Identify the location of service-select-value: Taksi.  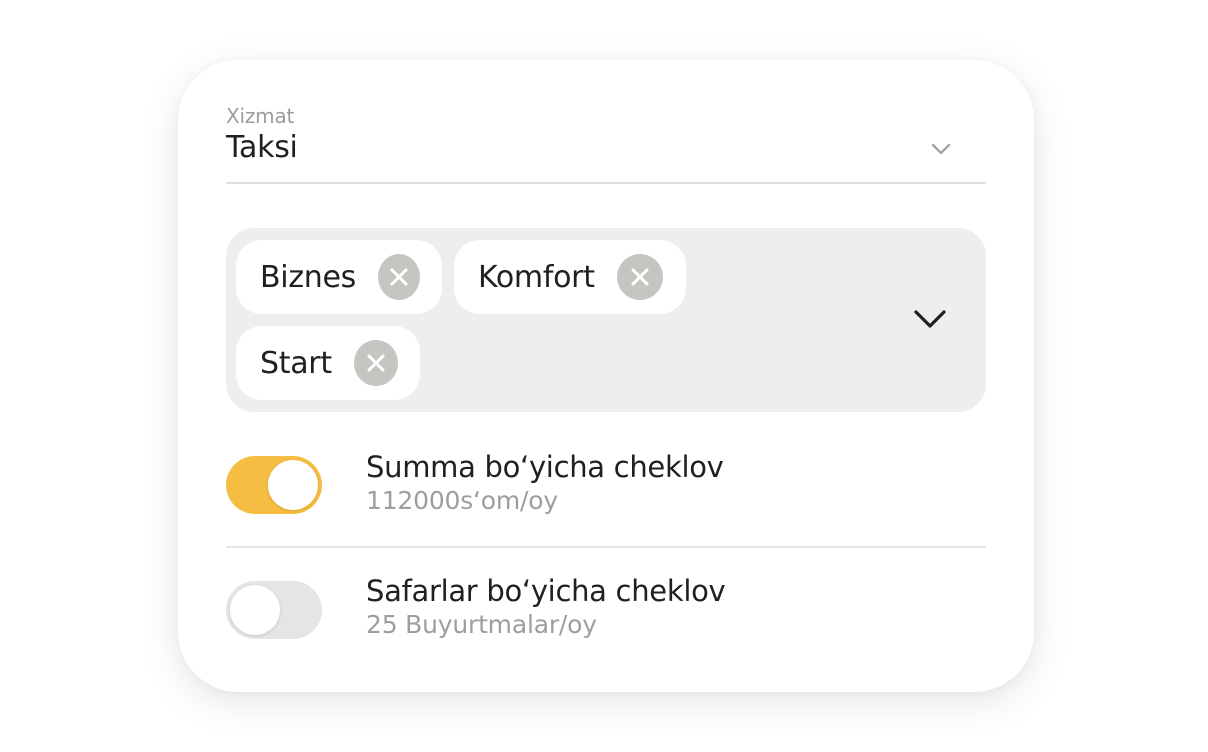
(262, 147).